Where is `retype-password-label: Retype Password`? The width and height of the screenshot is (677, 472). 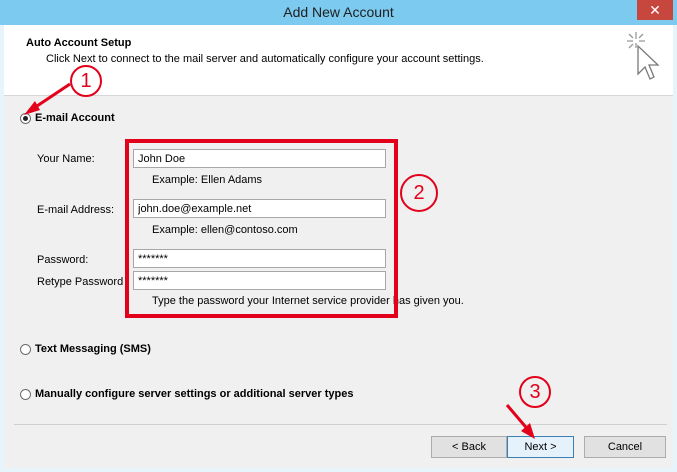 retype-password-label: Retype Password is located at coordinates (80, 282).